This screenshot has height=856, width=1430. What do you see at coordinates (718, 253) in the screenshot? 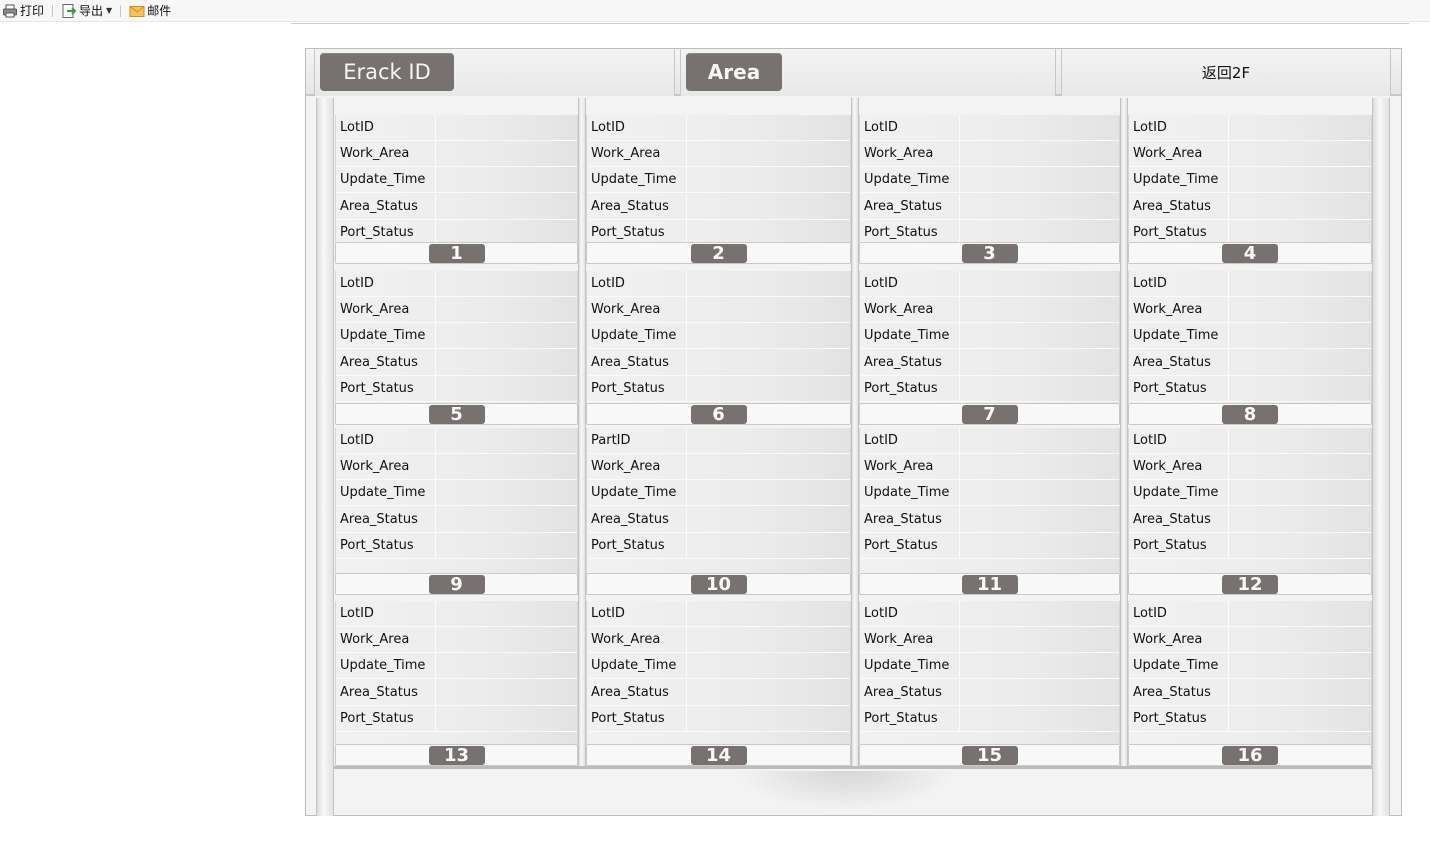
I see `slot-number-badge: 2` at bounding box center [718, 253].